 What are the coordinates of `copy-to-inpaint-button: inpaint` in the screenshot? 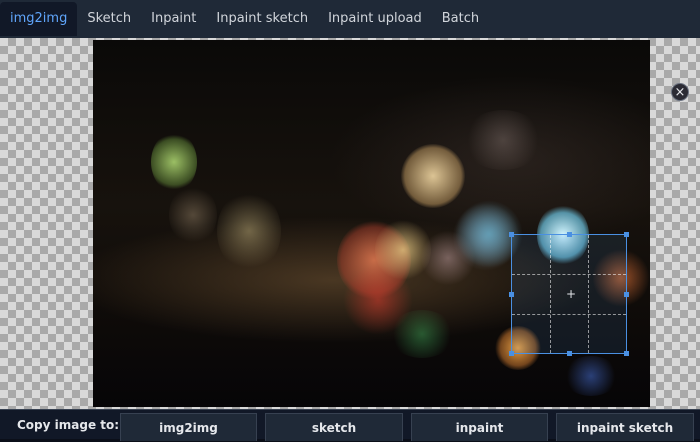 It's located at (479, 427).